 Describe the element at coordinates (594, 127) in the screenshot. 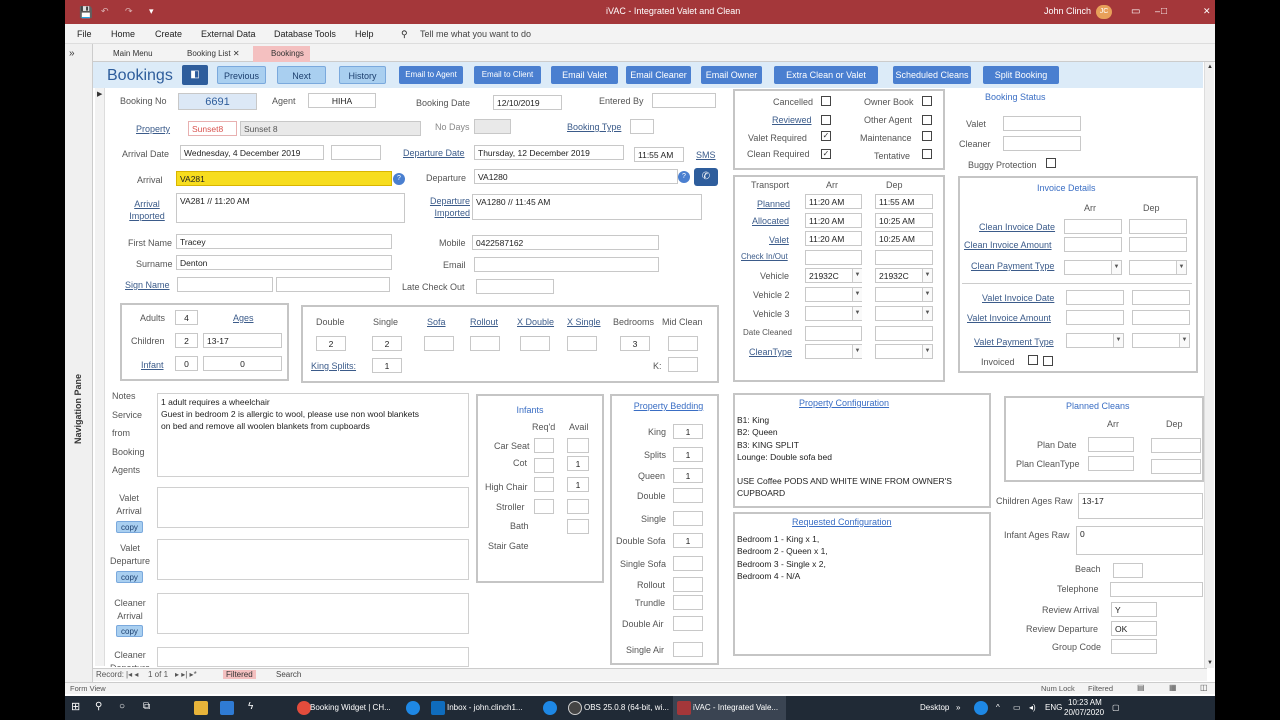

I see `booking-type-label: Booking Type` at that location.